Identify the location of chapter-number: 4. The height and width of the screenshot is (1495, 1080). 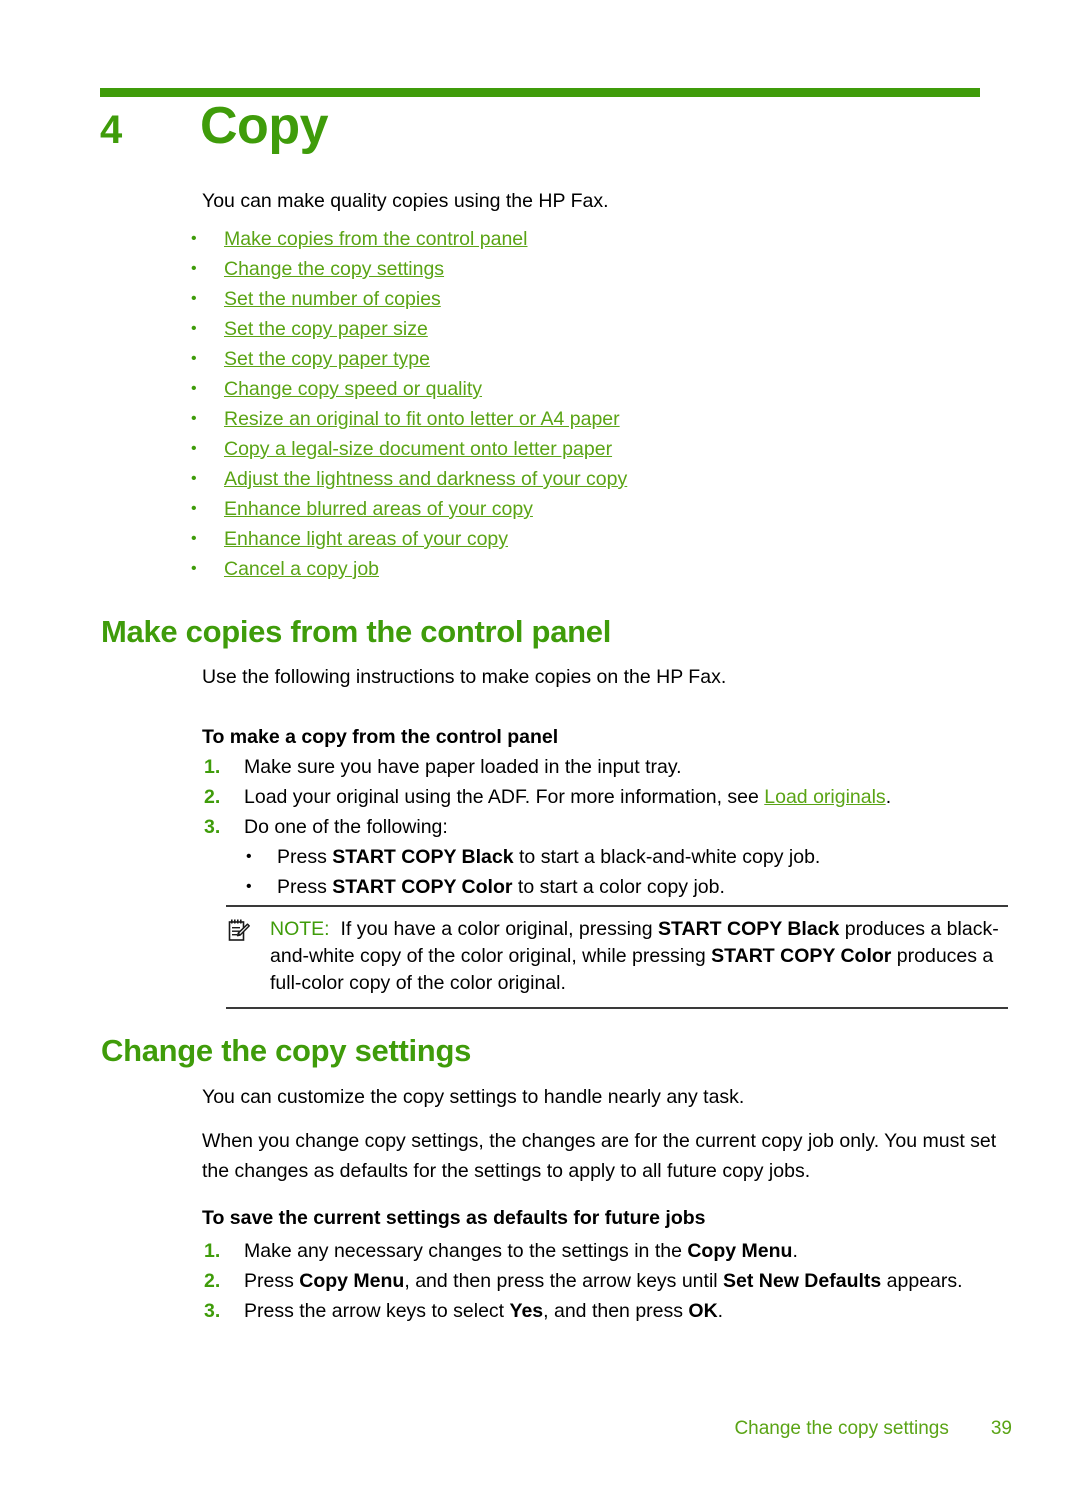
(111, 130).